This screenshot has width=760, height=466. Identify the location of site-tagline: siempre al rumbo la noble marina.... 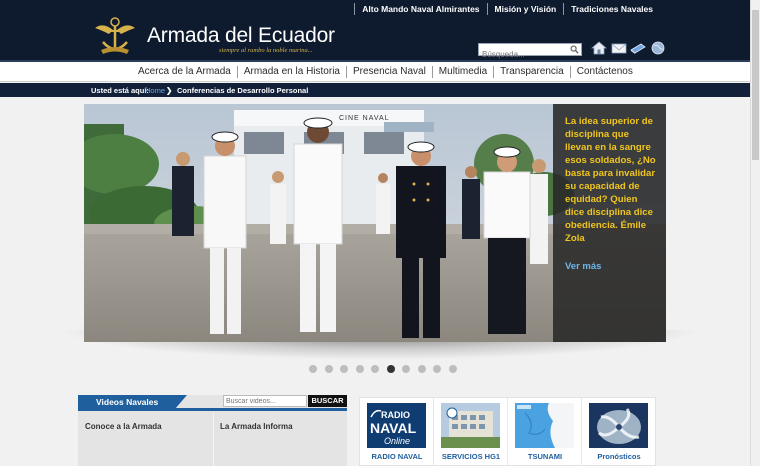
(266, 50).